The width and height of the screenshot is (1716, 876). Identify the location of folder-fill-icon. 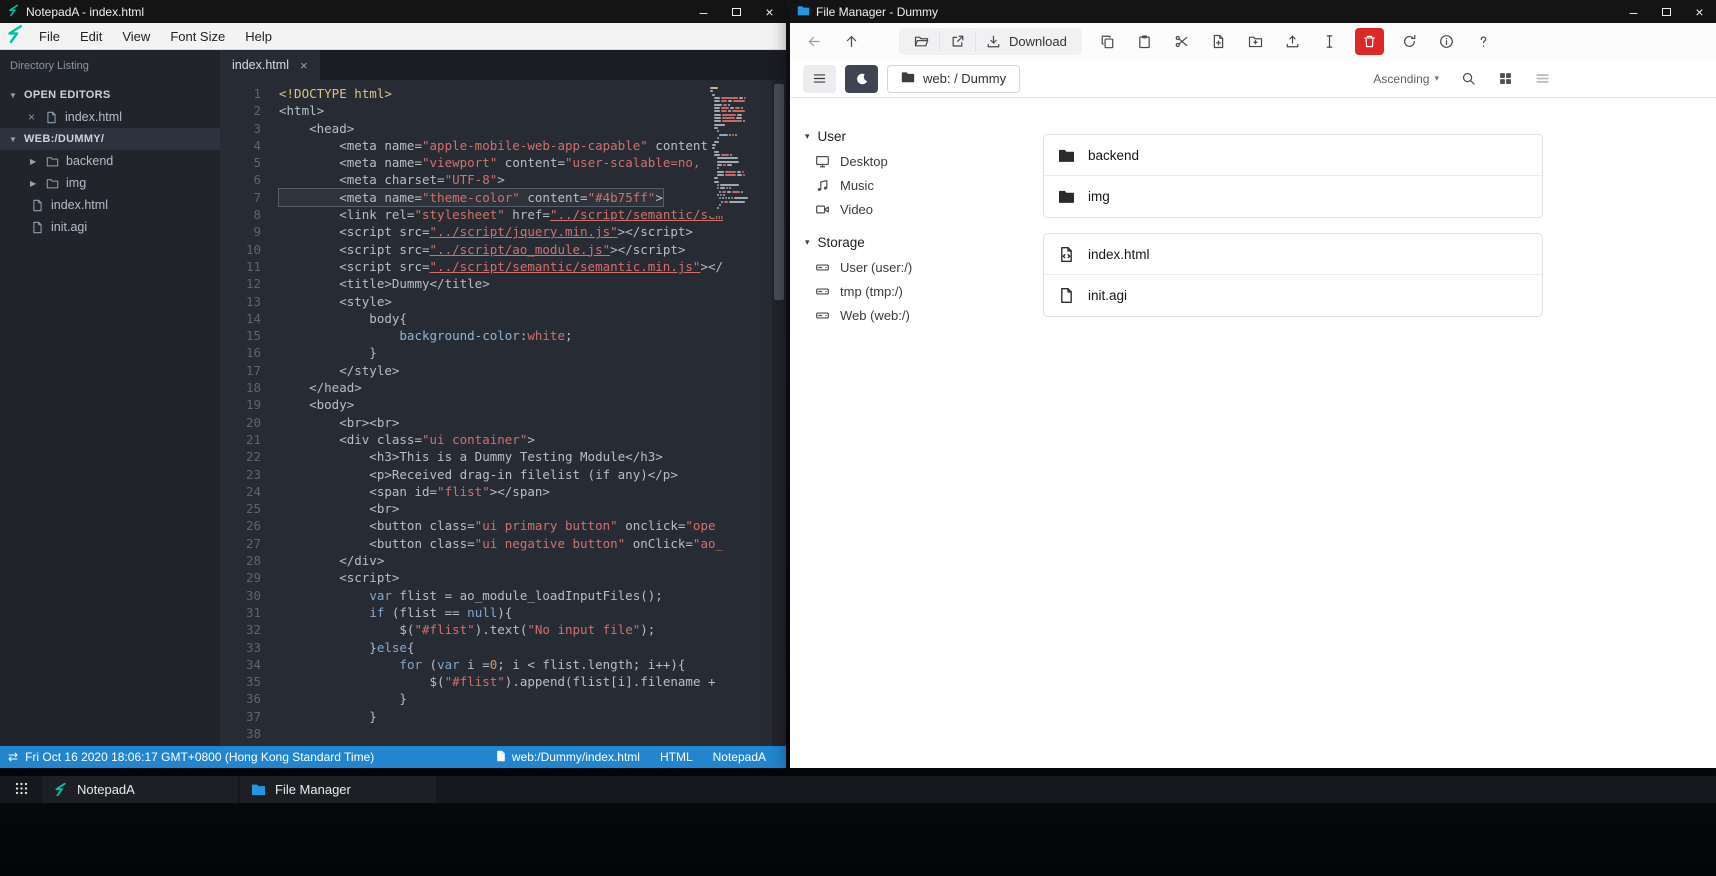
(1066, 155).